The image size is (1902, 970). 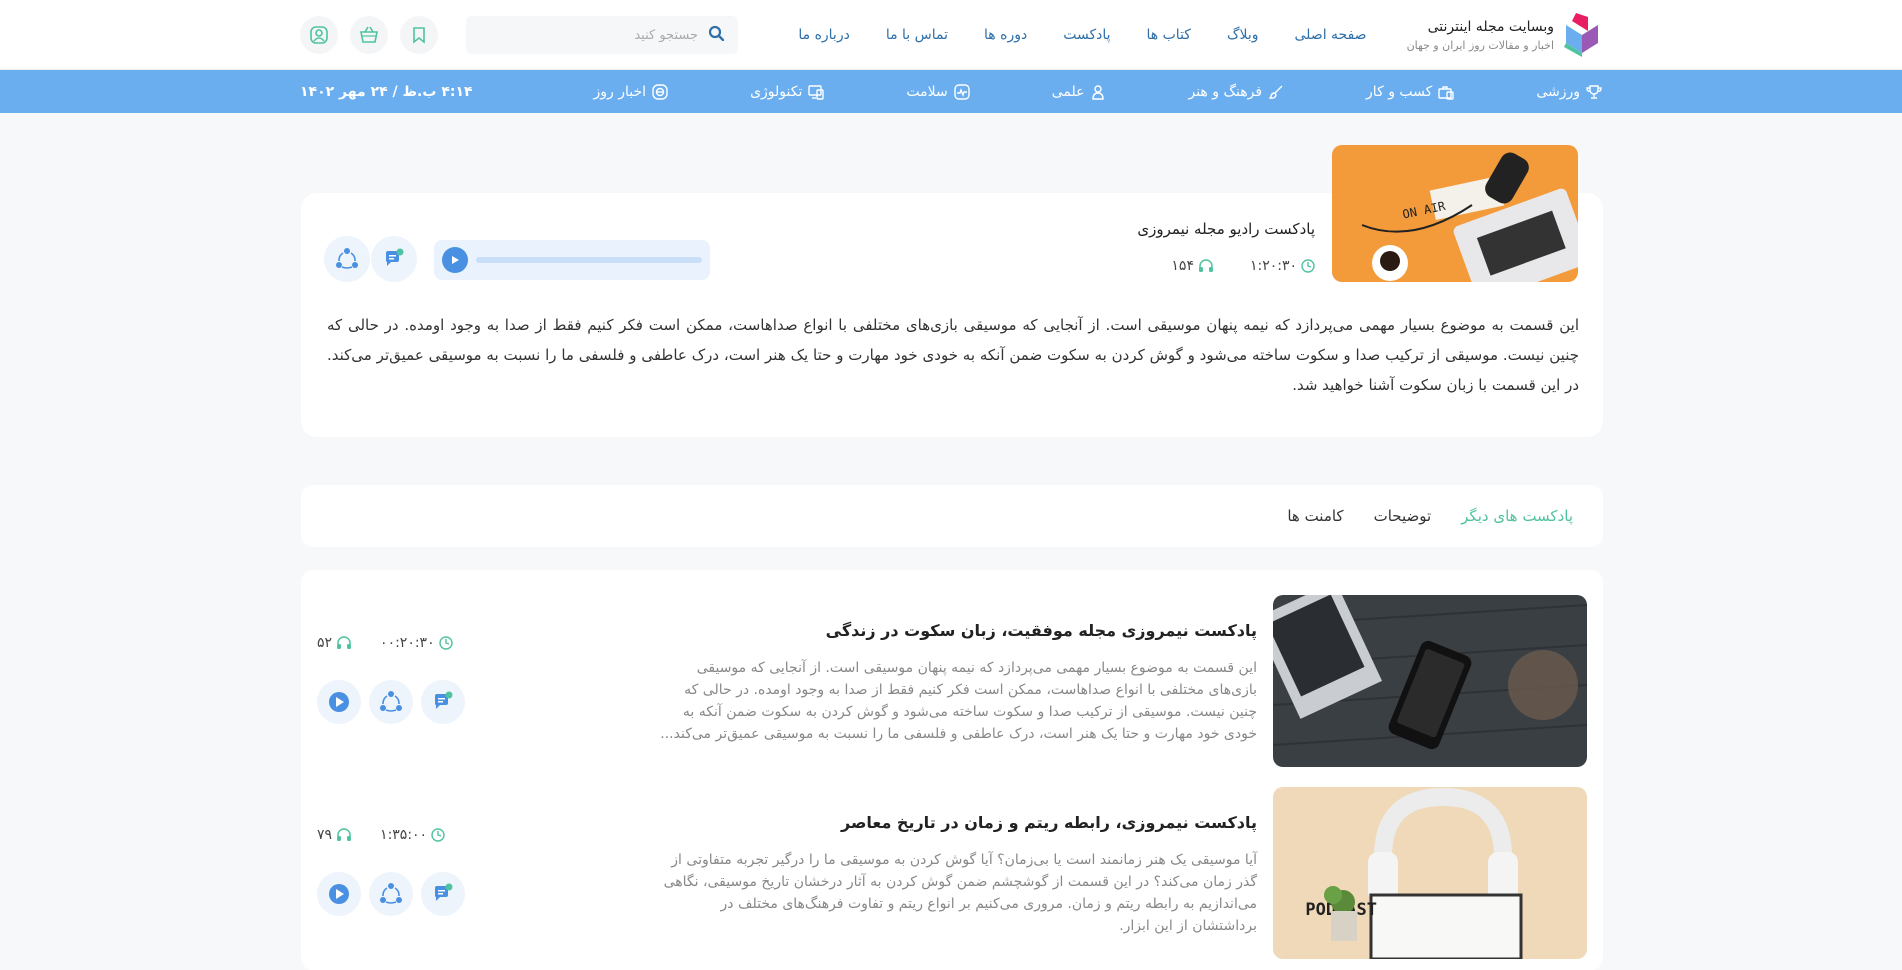 What do you see at coordinates (1243, 35) in the screenshot?
I see `nav-blog: وبلاگ` at bounding box center [1243, 35].